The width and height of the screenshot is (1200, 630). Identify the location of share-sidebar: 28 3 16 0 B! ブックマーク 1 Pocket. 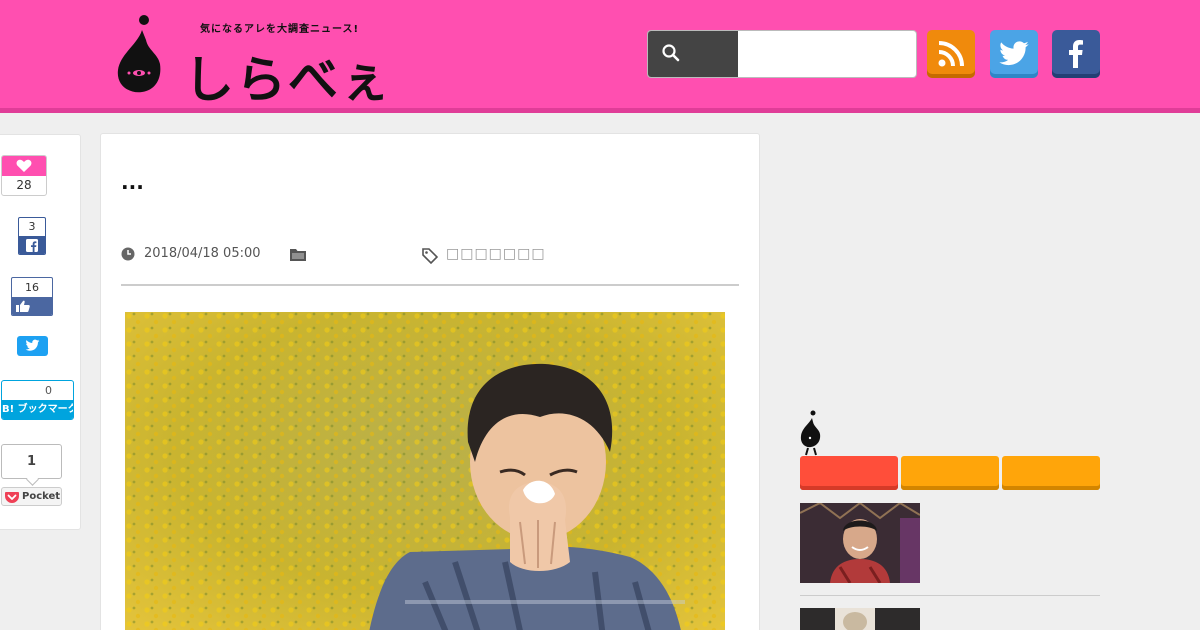
(40, 332).